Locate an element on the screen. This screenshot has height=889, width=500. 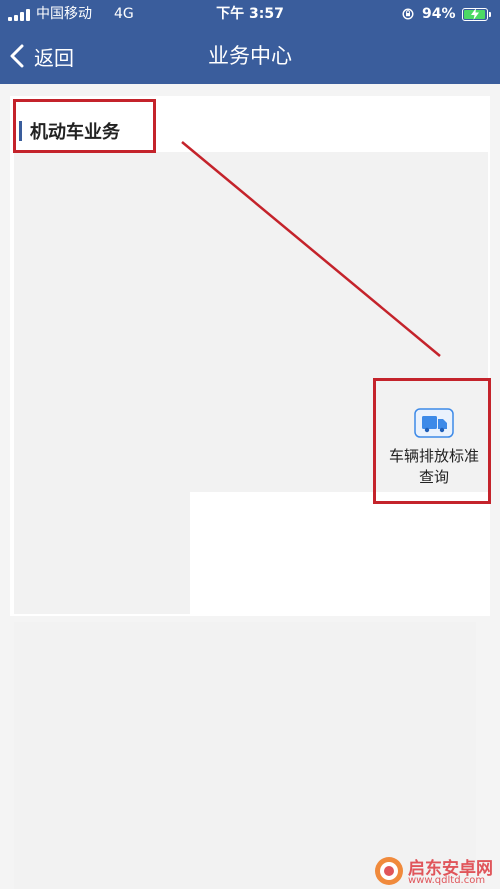
annotation-box-heading is located at coordinates (84, 126).